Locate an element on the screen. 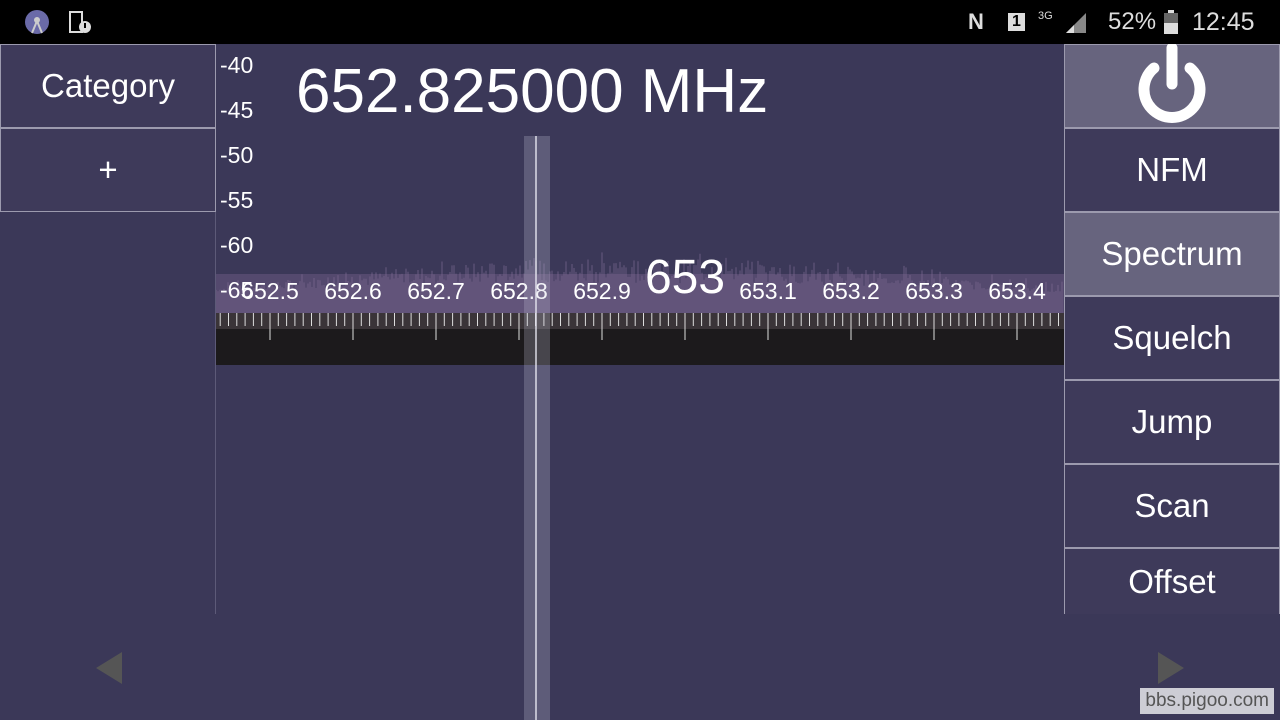 This screenshot has height=720, width=1280. frequency-label: 653.2 is located at coordinates (851, 291).